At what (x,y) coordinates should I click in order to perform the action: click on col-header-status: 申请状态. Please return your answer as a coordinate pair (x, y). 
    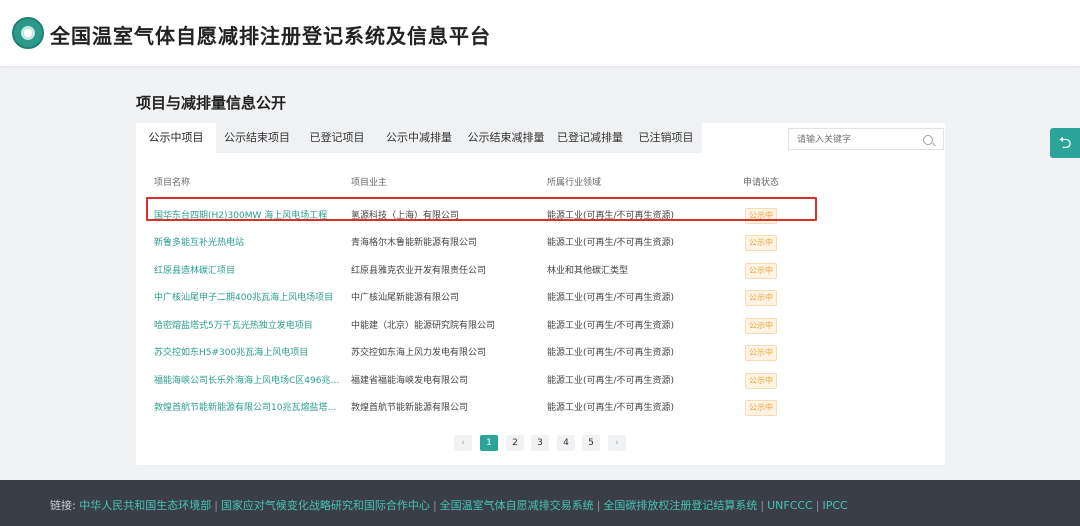
    Looking at the image, I should click on (761, 183).